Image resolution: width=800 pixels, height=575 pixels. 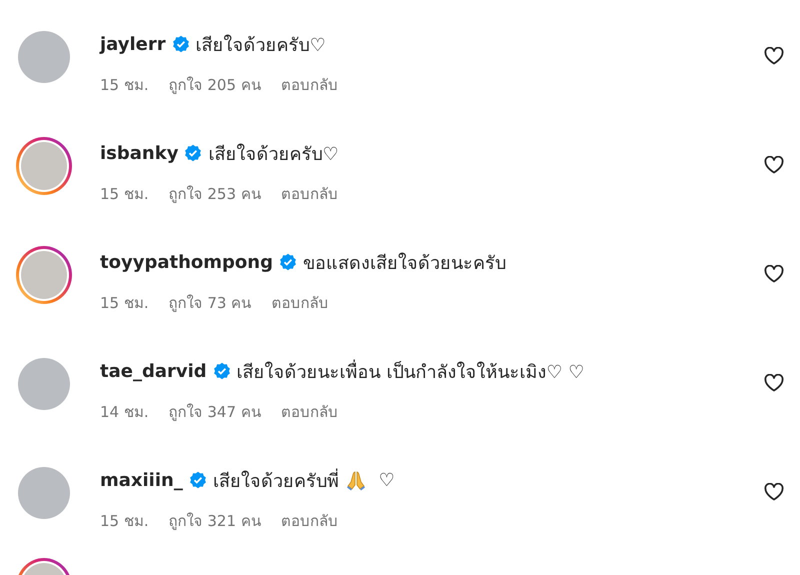 I want to click on username-link: tae_darvid, so click(x=153, y=371).